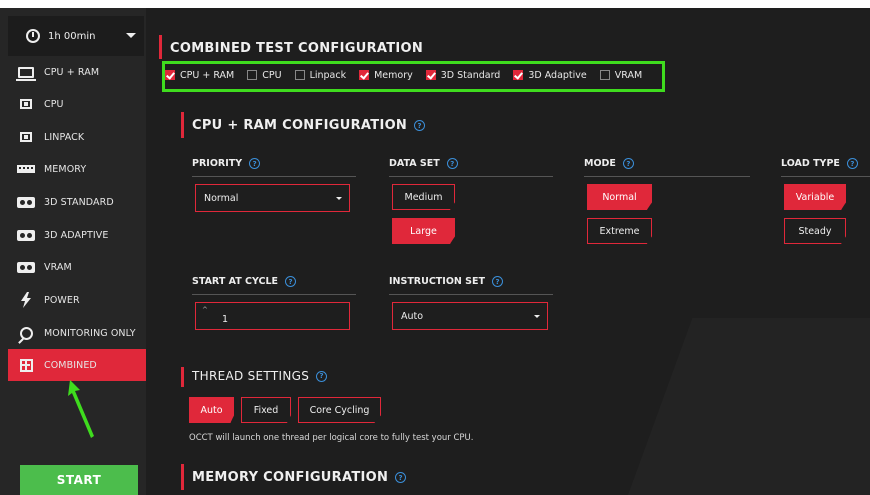  I want to click on sidebar-item-cpu: CPU, so click(73, 104).